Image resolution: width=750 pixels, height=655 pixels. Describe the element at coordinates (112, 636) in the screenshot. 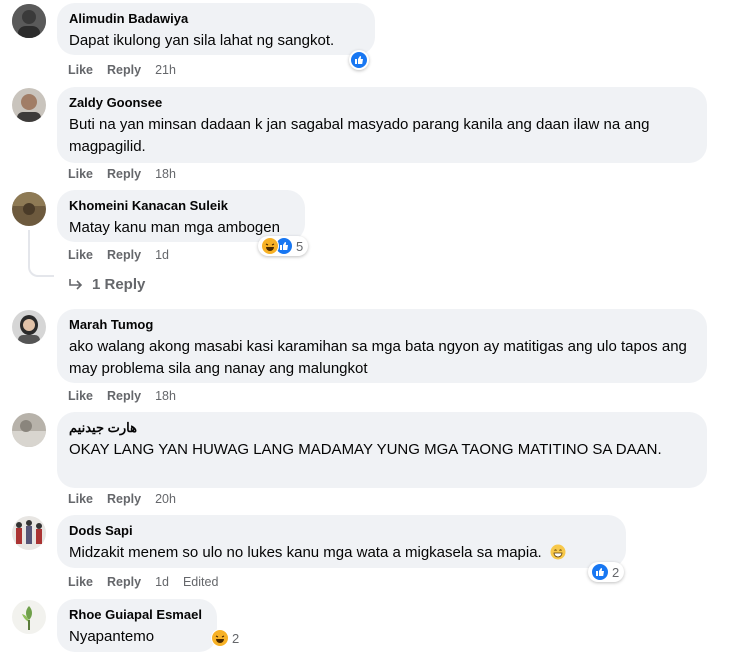

I see `comment-text: Nyapantemo` at that location.